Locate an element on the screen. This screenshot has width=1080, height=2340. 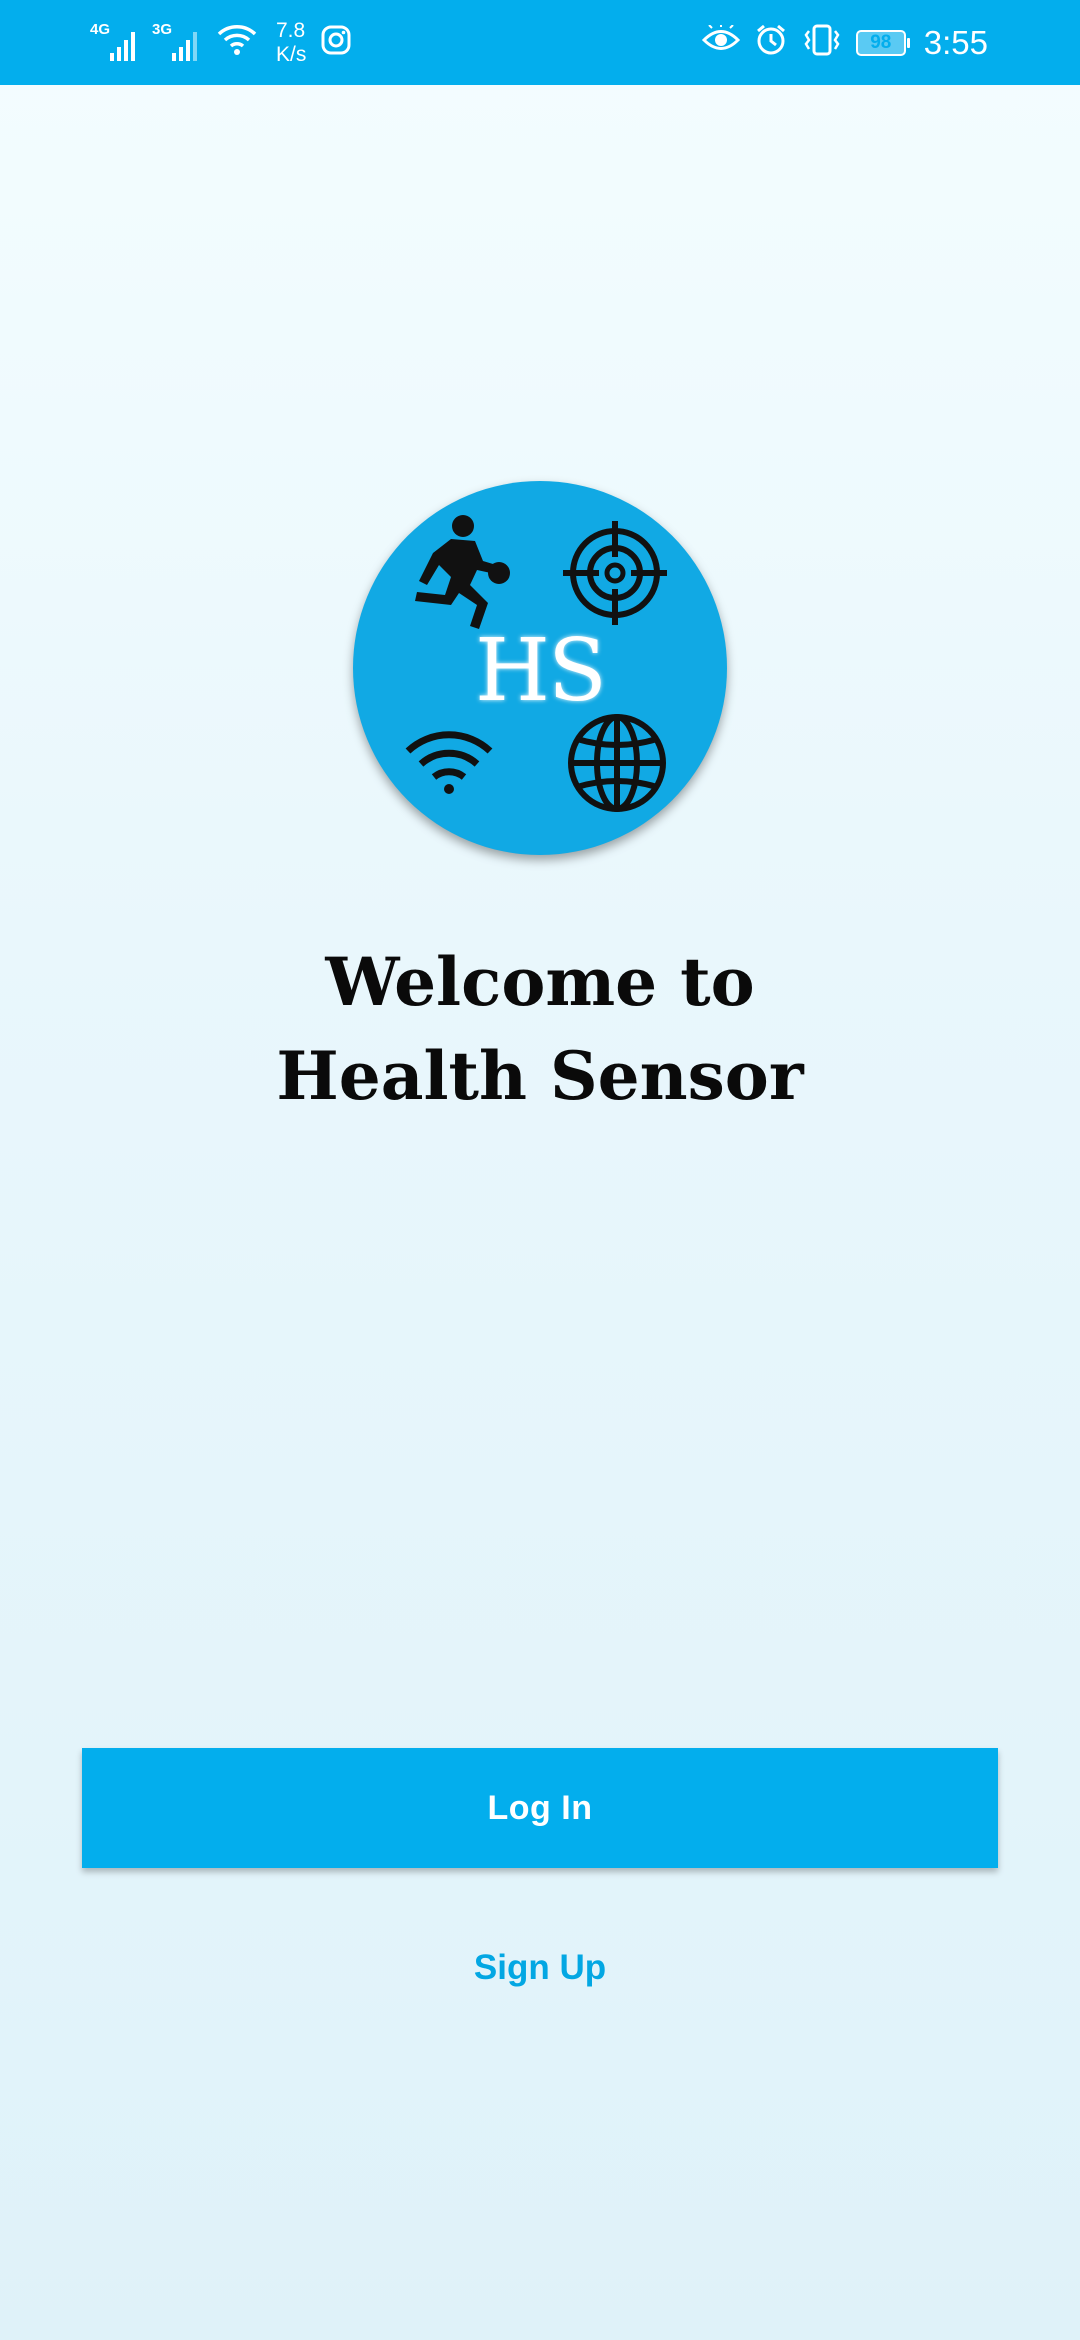
signal-icon: 4G is located at coordinates (115, 41).